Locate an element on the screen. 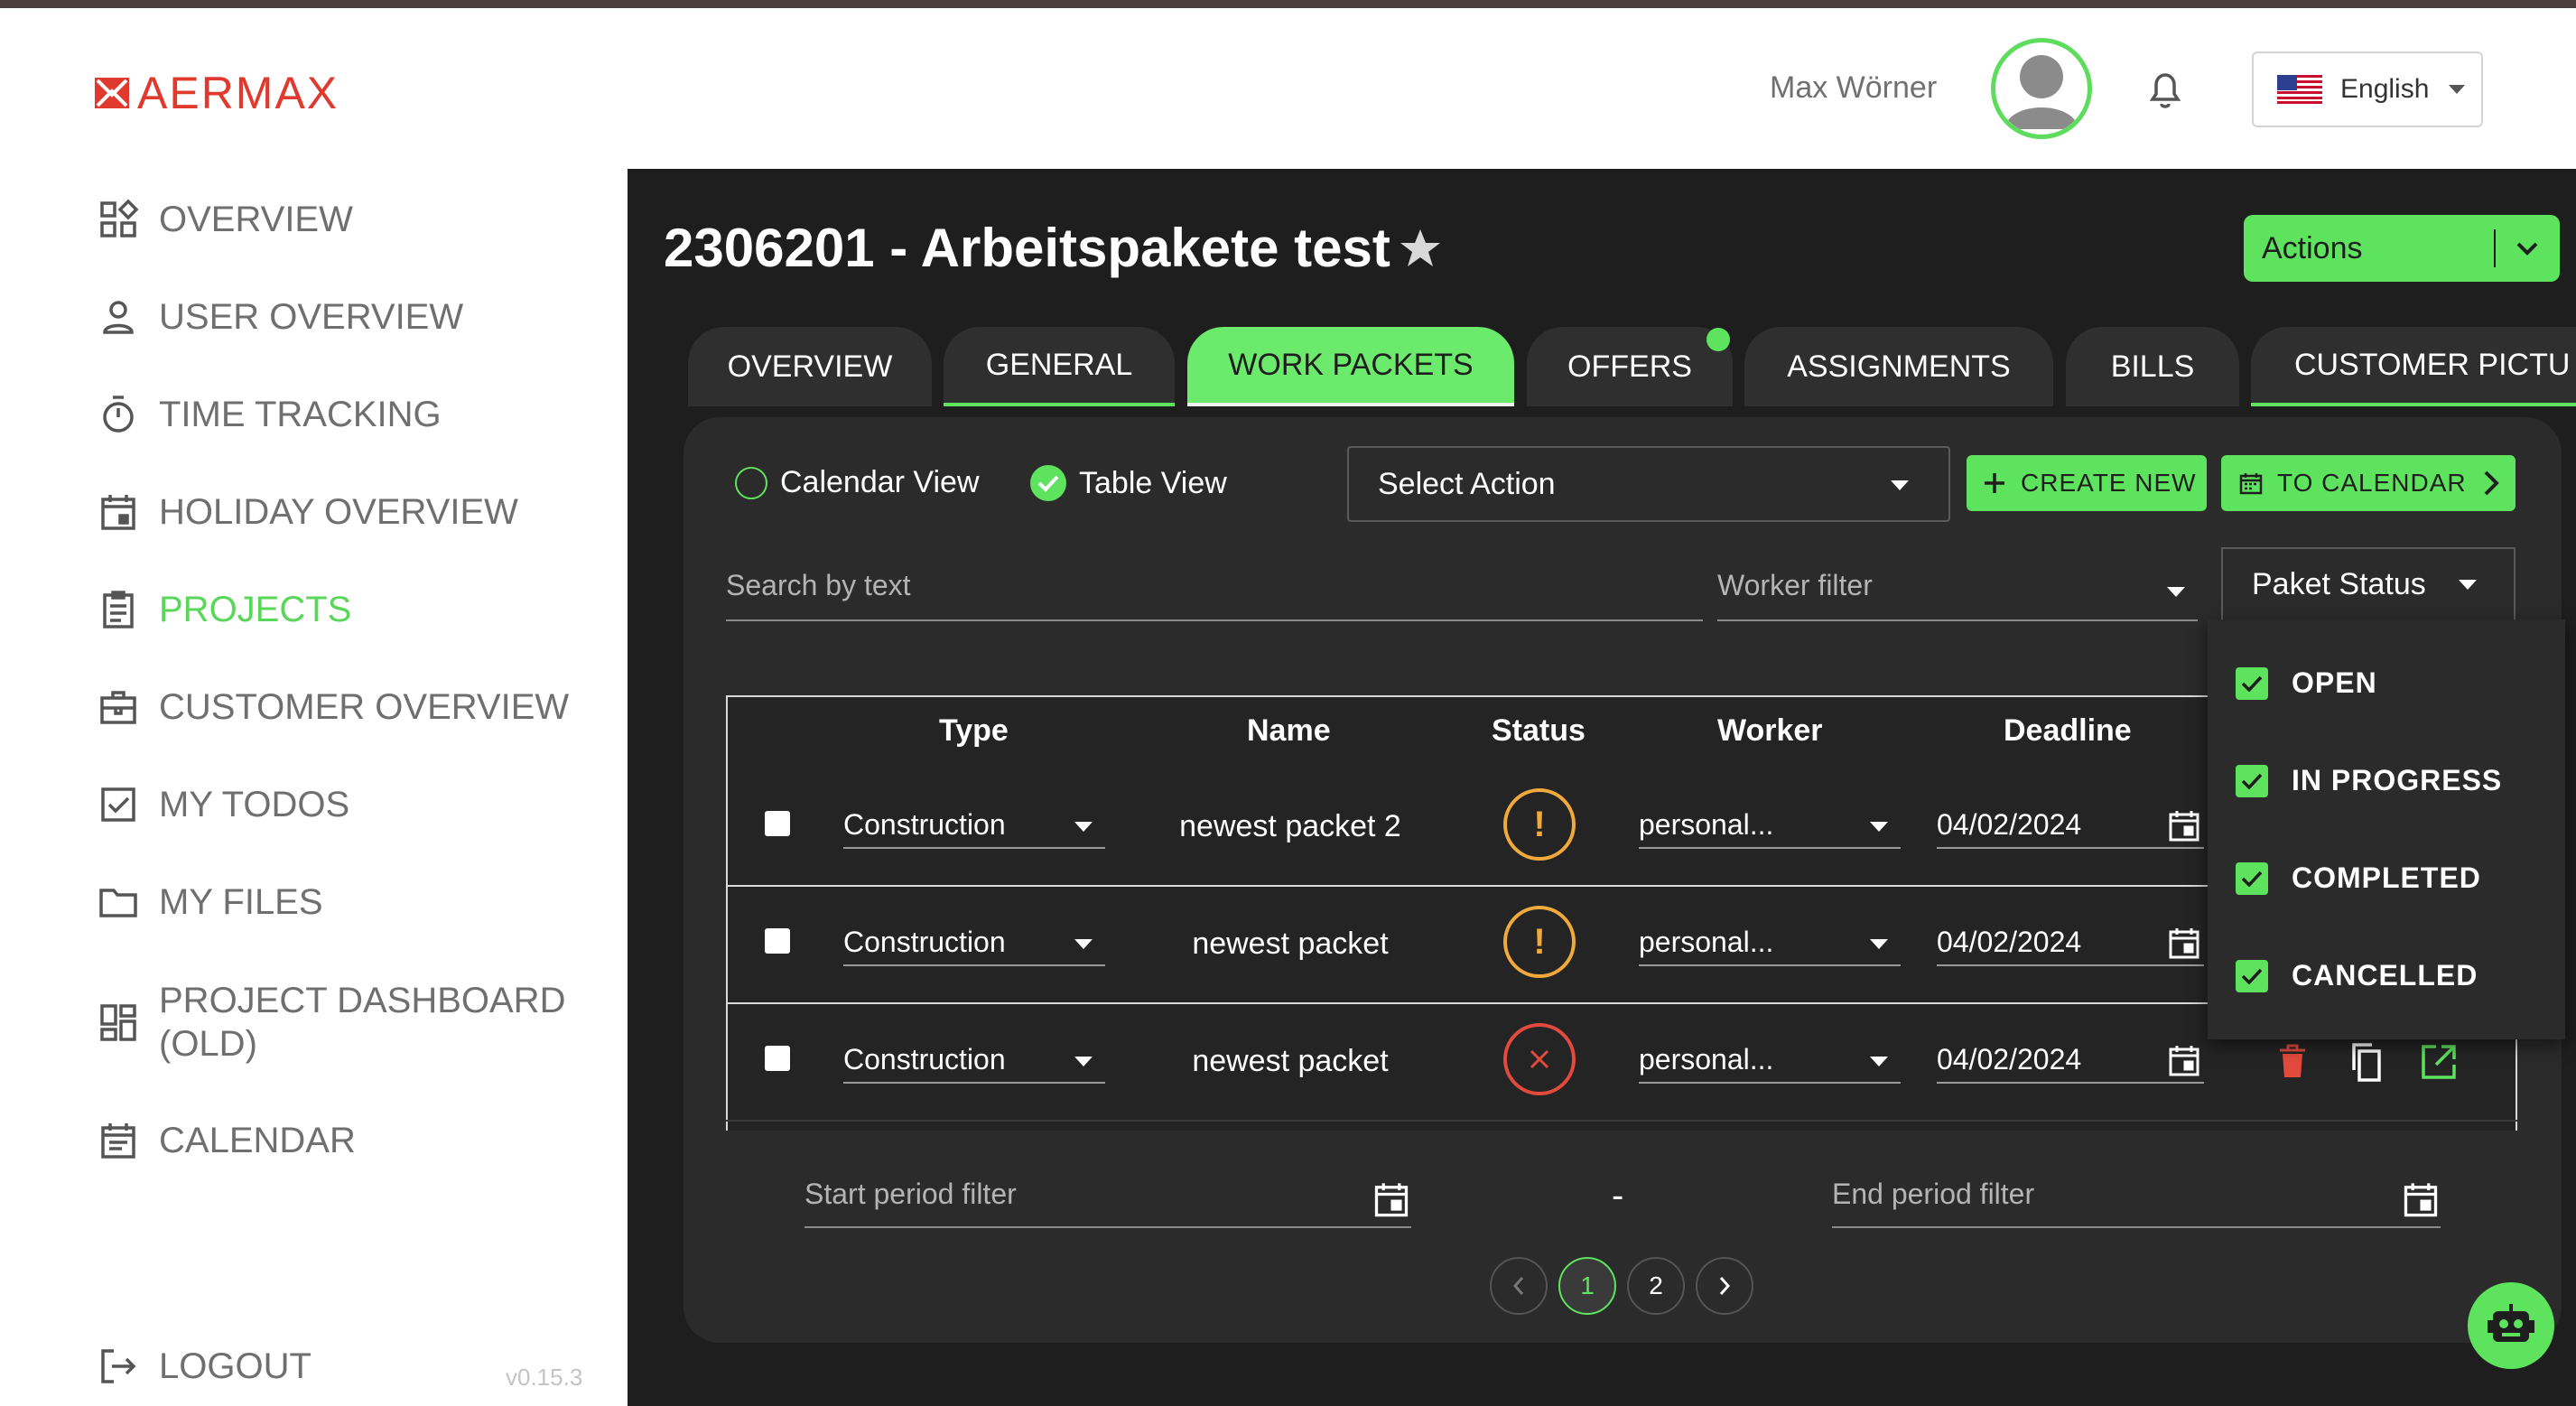  sidebar-item-label: CUSTOMER OVERVIEW is located at coordinates (364, 706).